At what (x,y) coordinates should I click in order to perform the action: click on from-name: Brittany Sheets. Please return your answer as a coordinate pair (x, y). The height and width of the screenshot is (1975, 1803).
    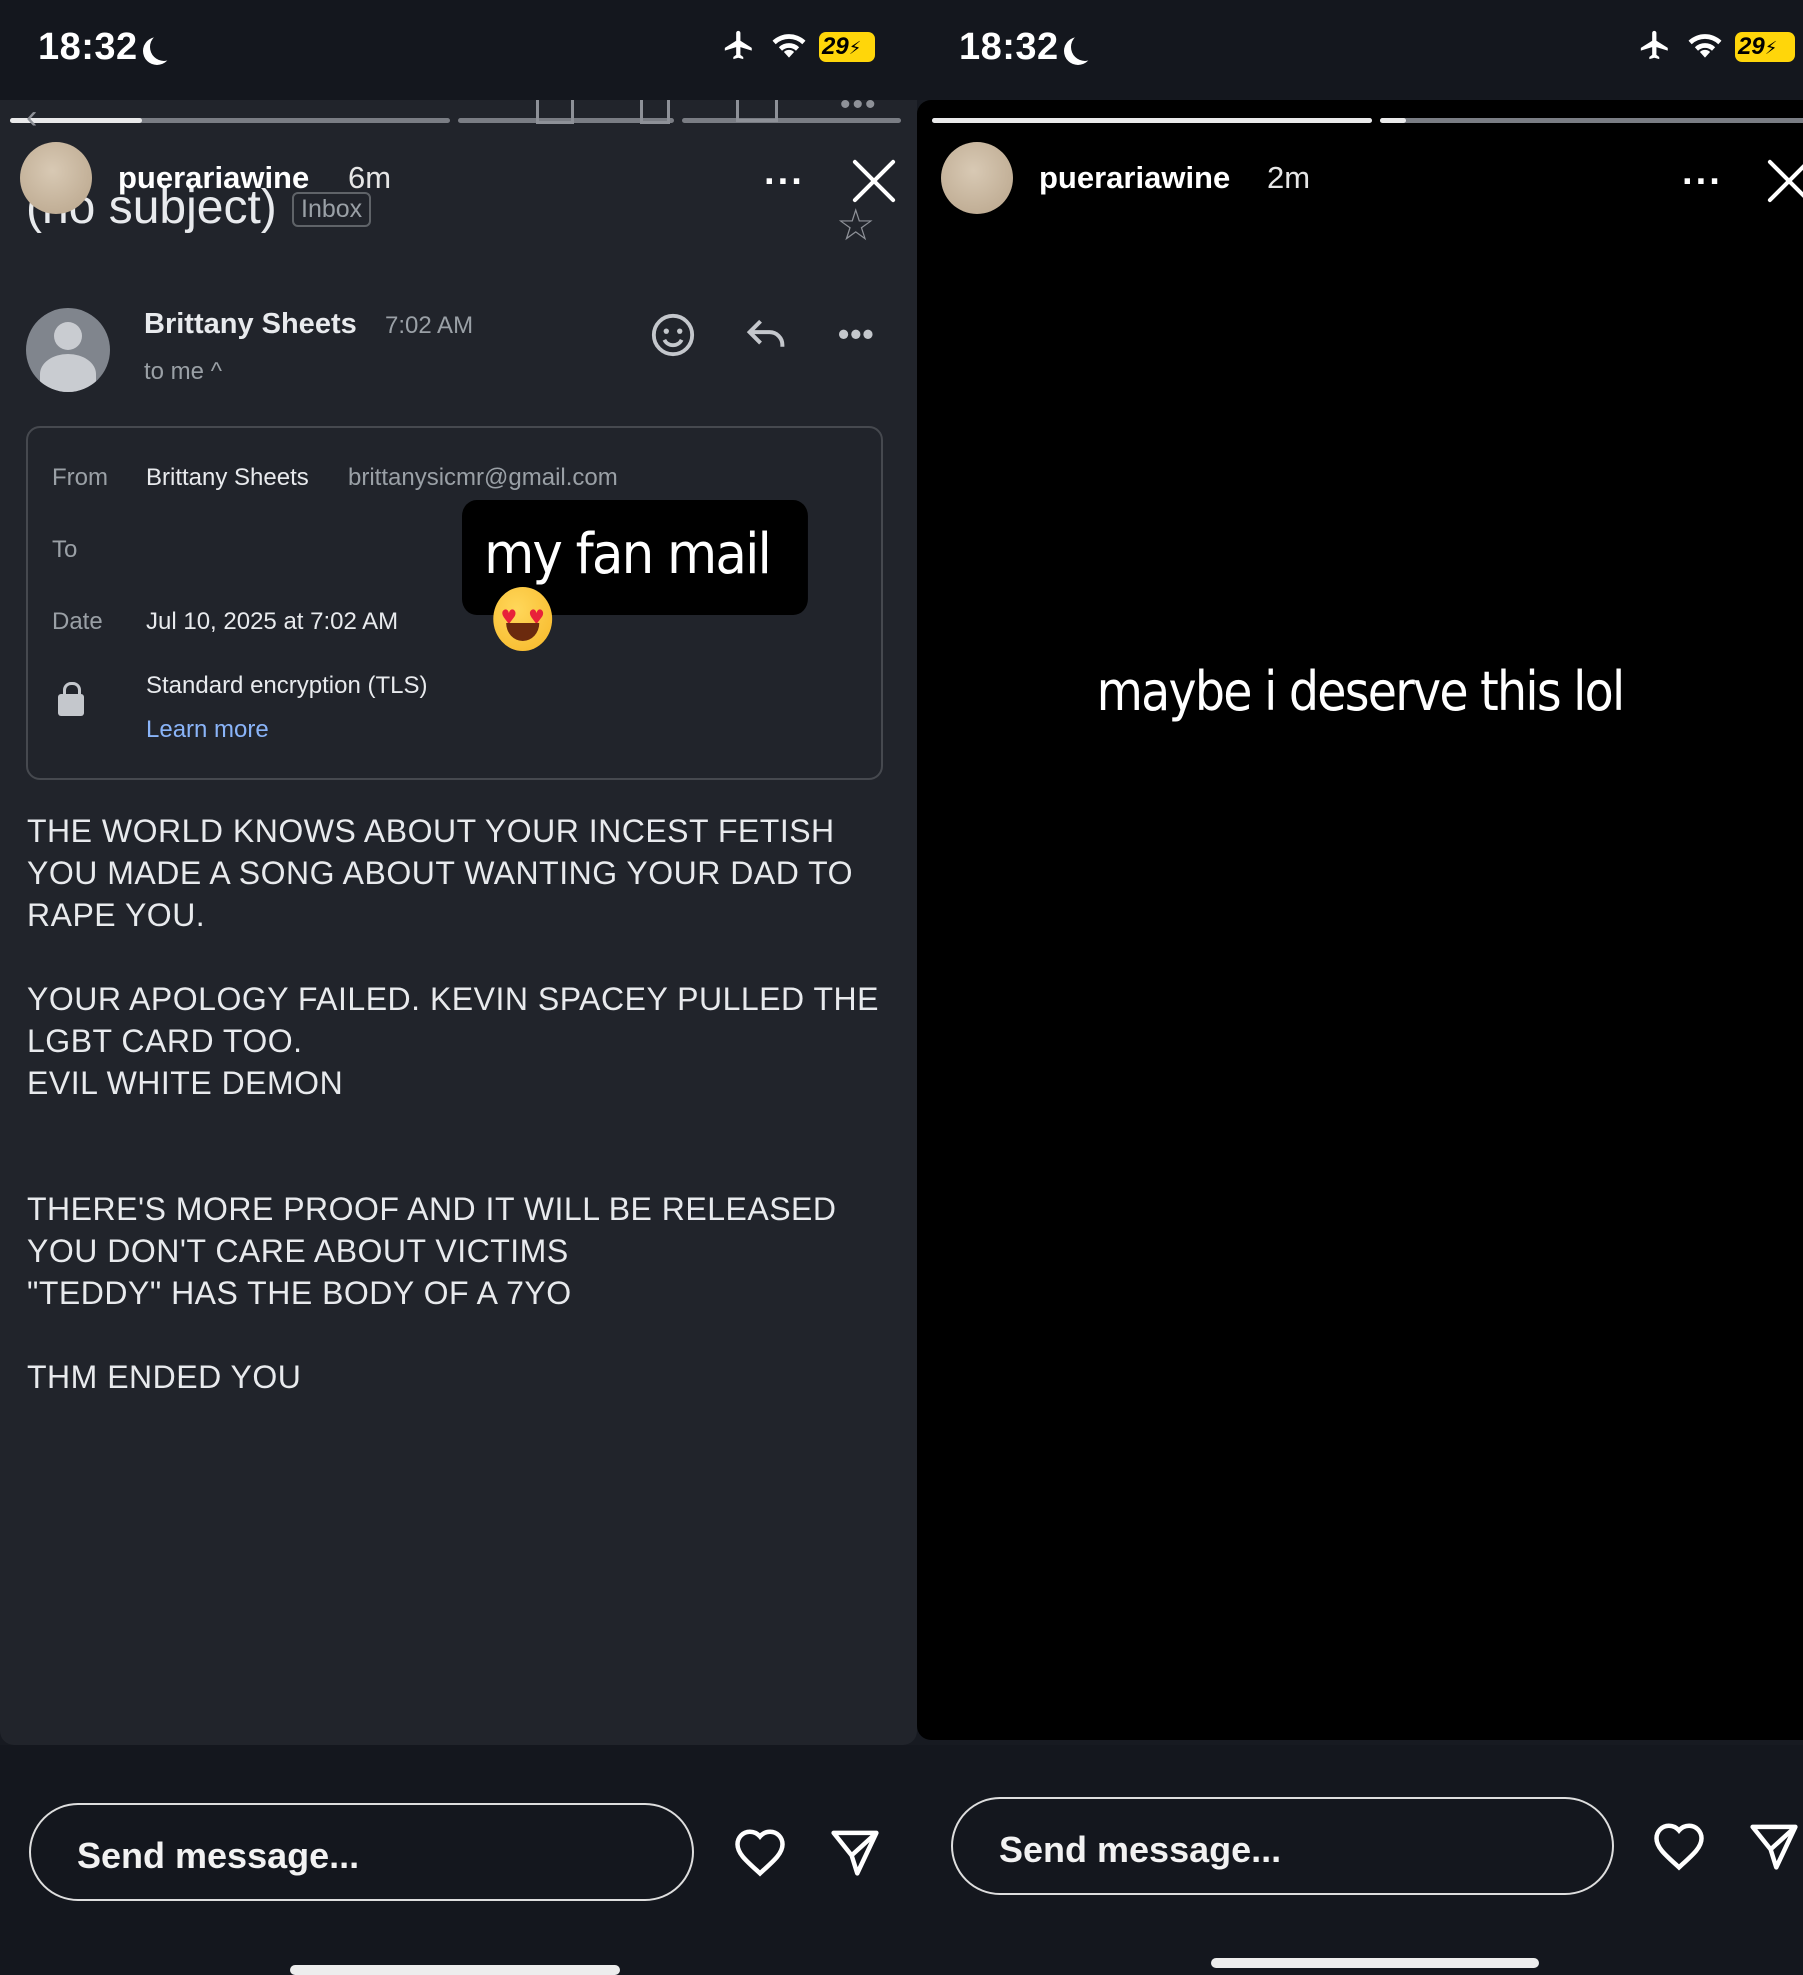
    Looking at the image, I should click on (227, 477).